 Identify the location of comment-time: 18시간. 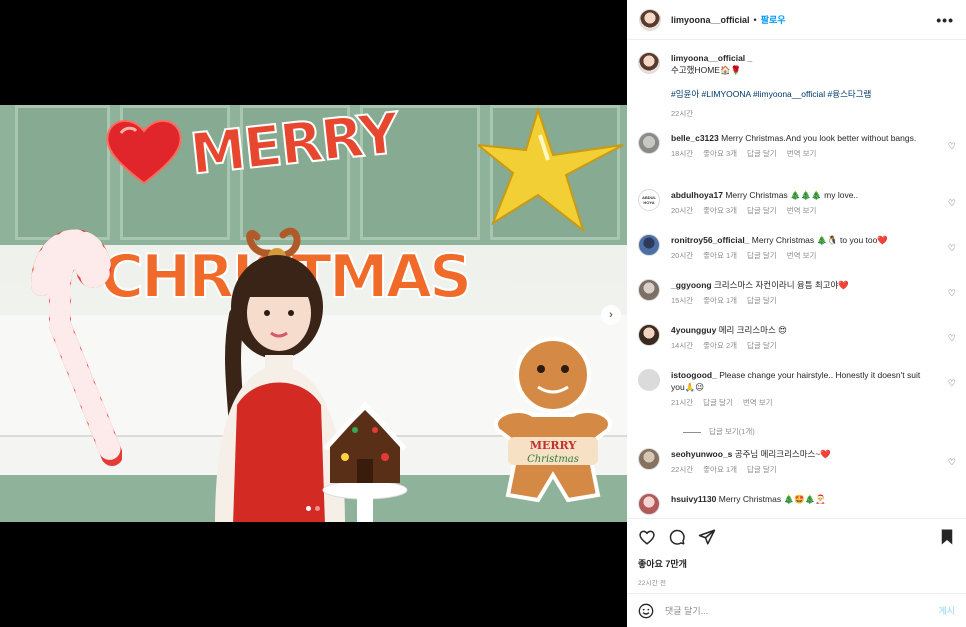
(682, 153).